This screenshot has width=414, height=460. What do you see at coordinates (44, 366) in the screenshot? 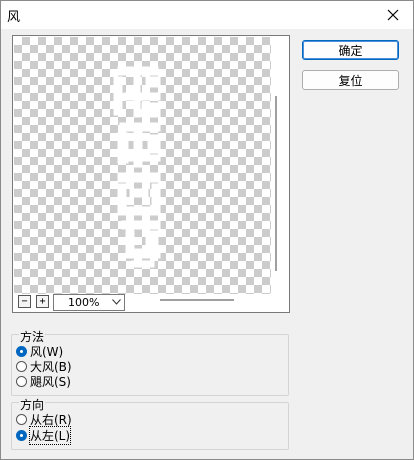
I see `method-option-blast: 大风(B)` at bounding box center [44, 366].